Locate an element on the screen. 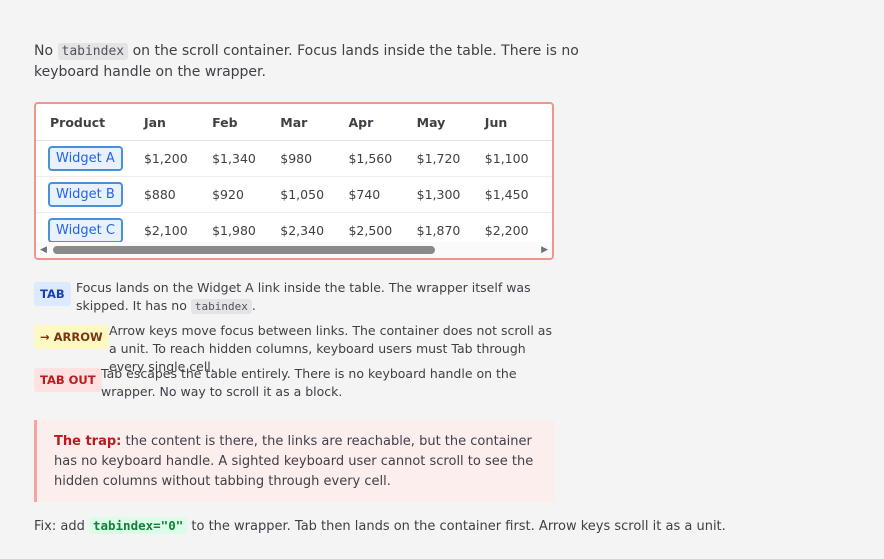 The height and width of the screenshot is (559, 884). table-cell: $920 is located at coordinates (245, 194).